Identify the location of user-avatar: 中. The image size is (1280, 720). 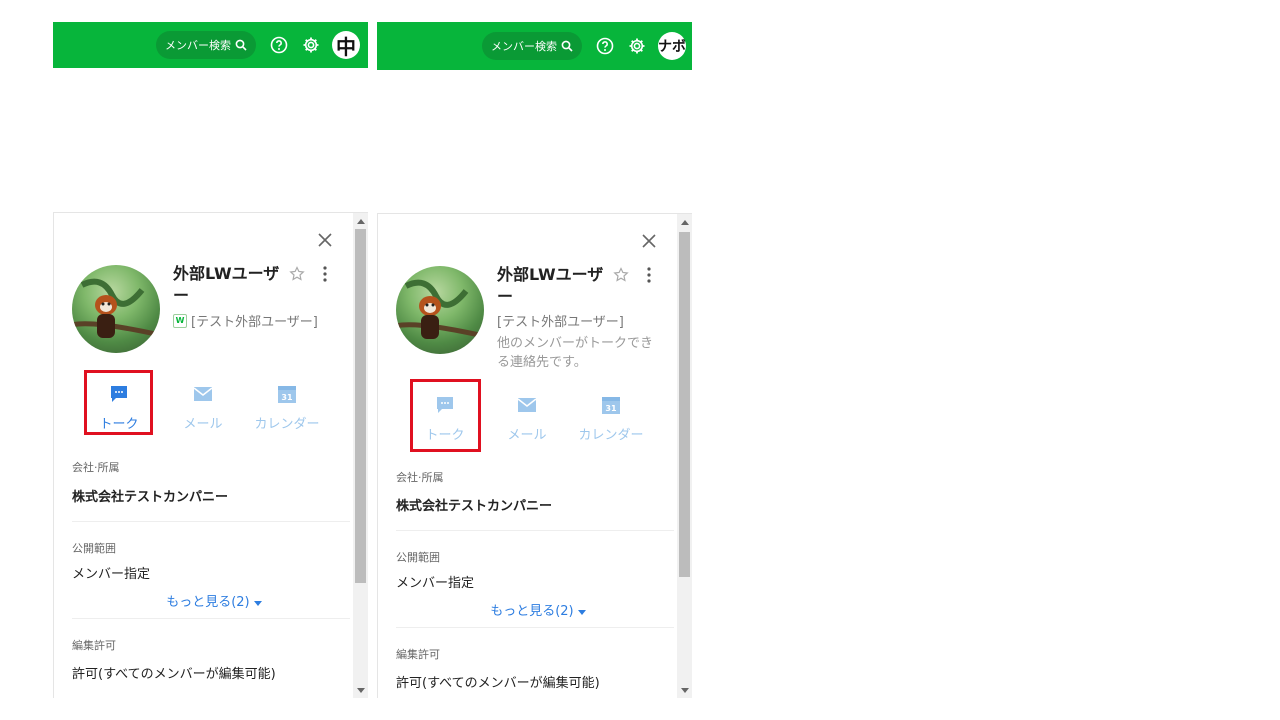
(346, 45).